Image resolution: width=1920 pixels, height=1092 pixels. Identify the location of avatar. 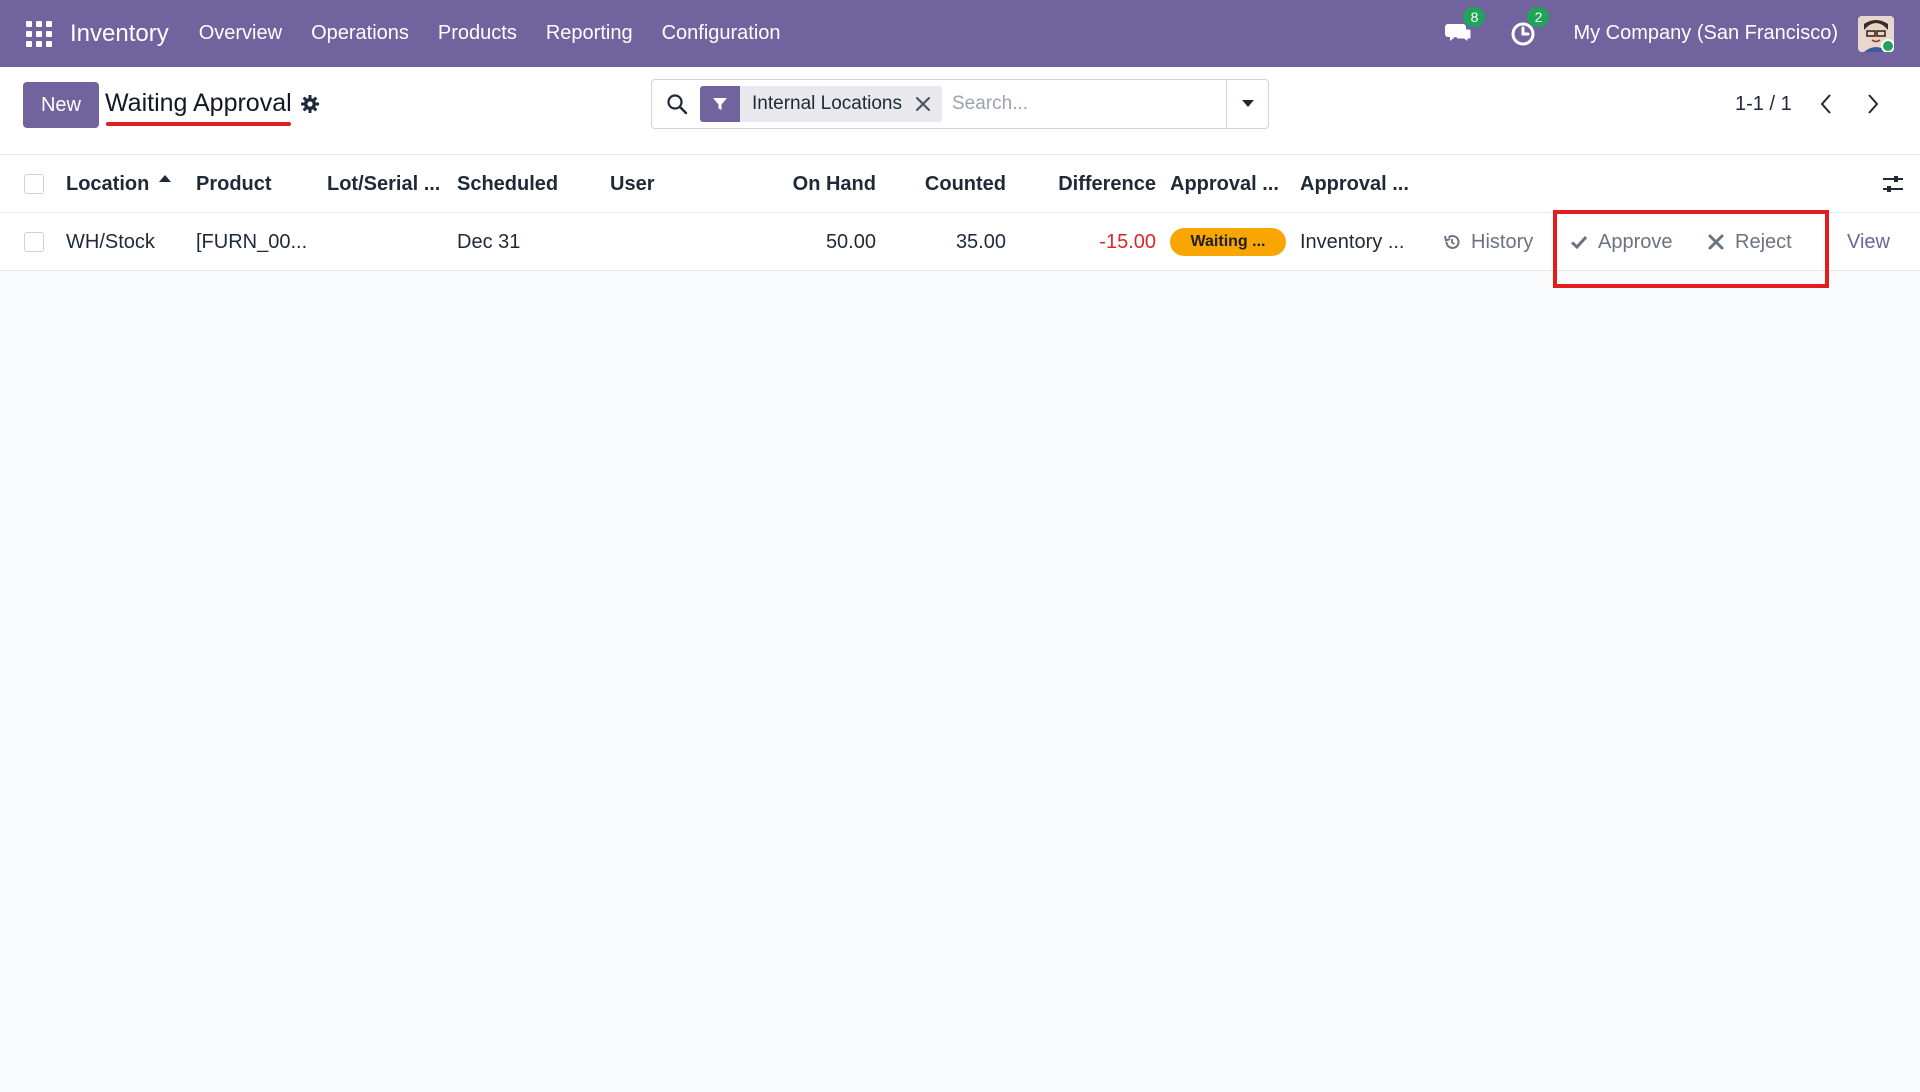
(1876, 33).